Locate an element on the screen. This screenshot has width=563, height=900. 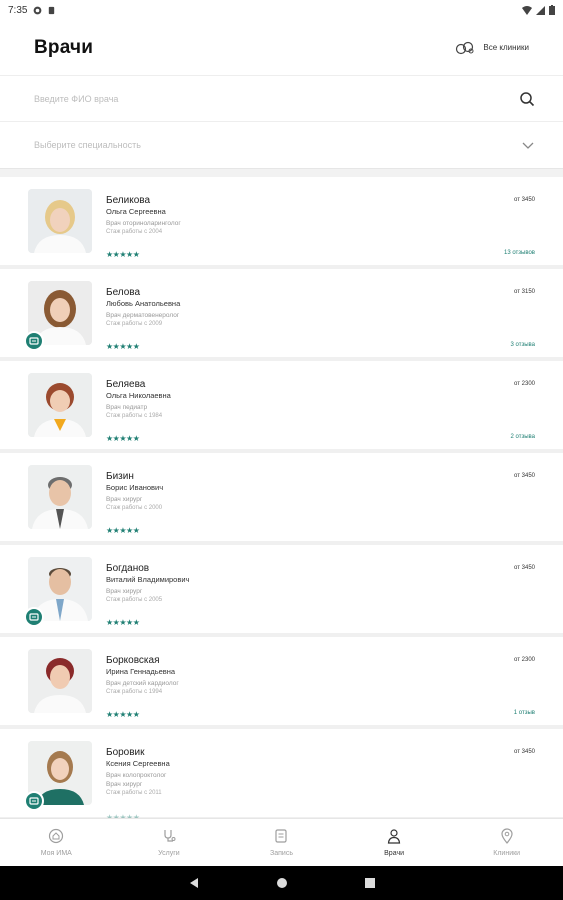
all-clinics-button: Все клиники is located at coordinates (492, 48).